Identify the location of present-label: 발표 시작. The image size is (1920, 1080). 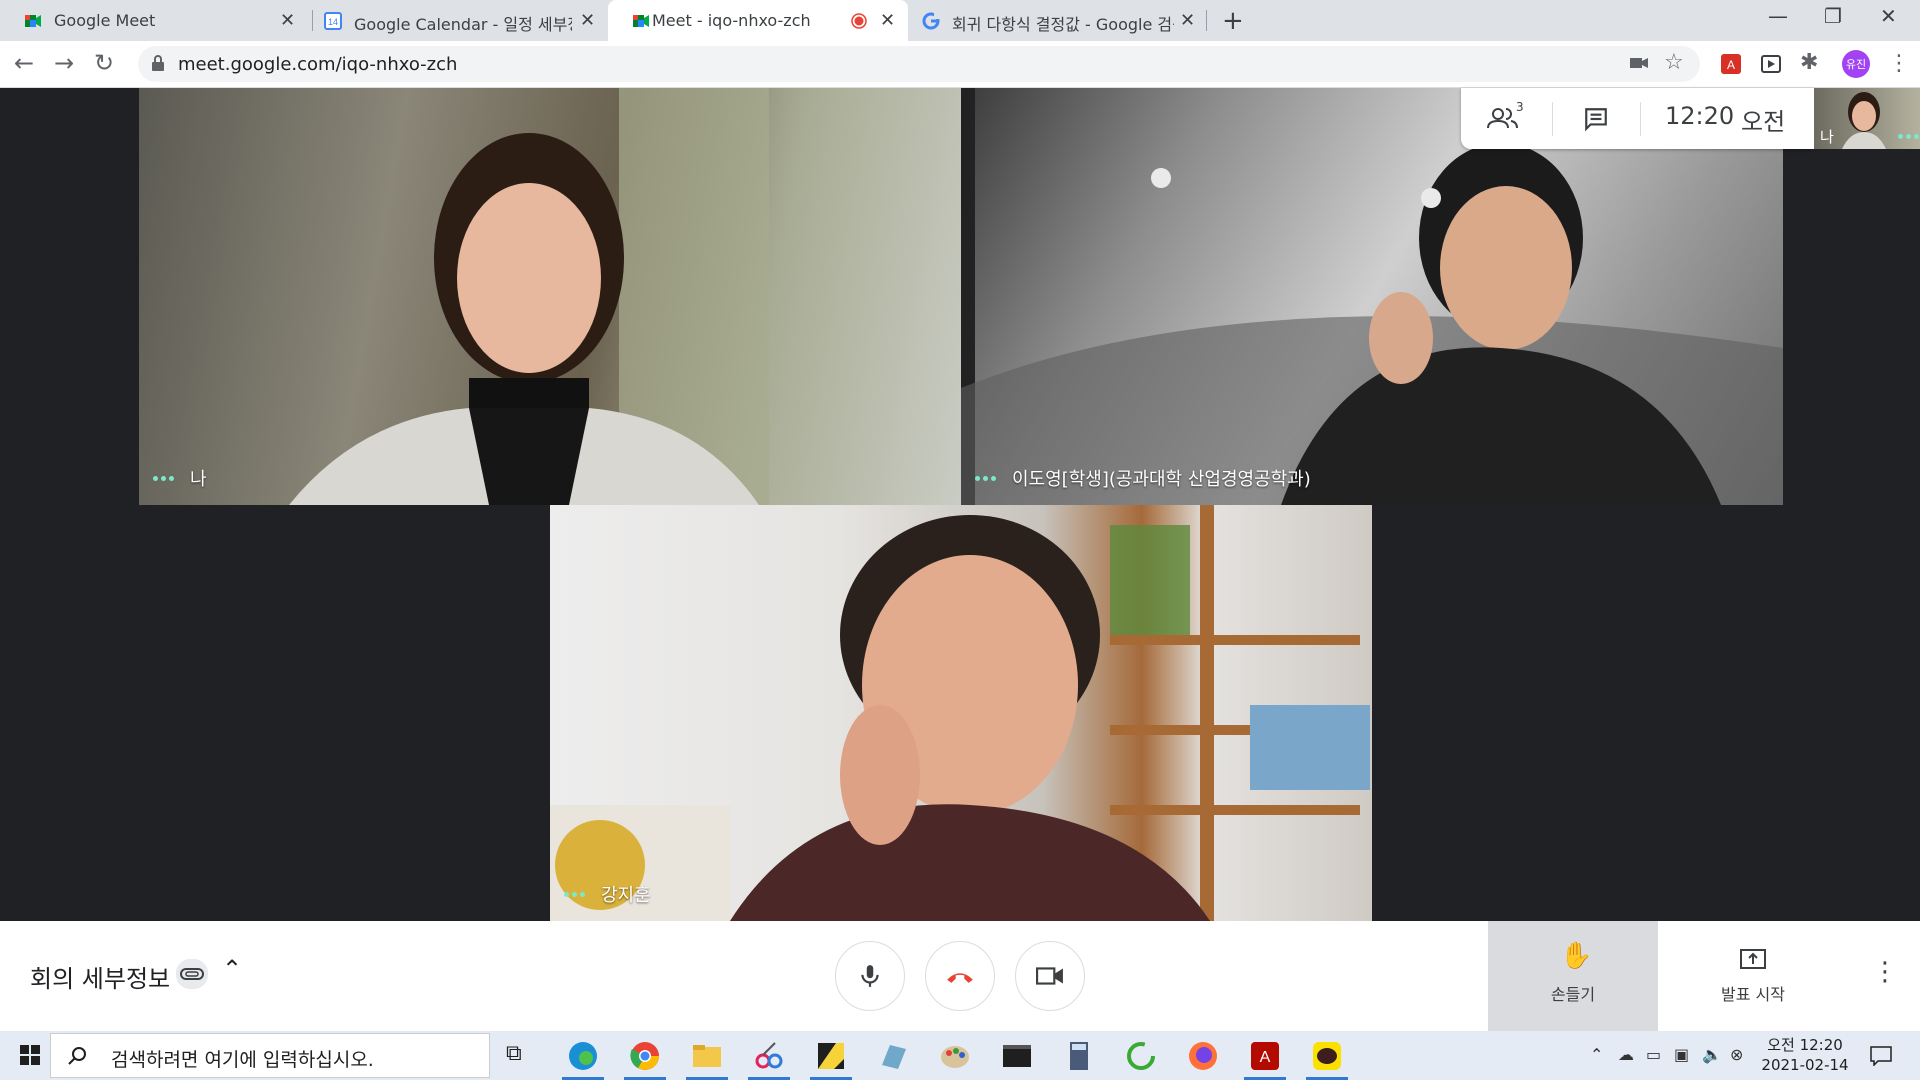
(1753, 994).